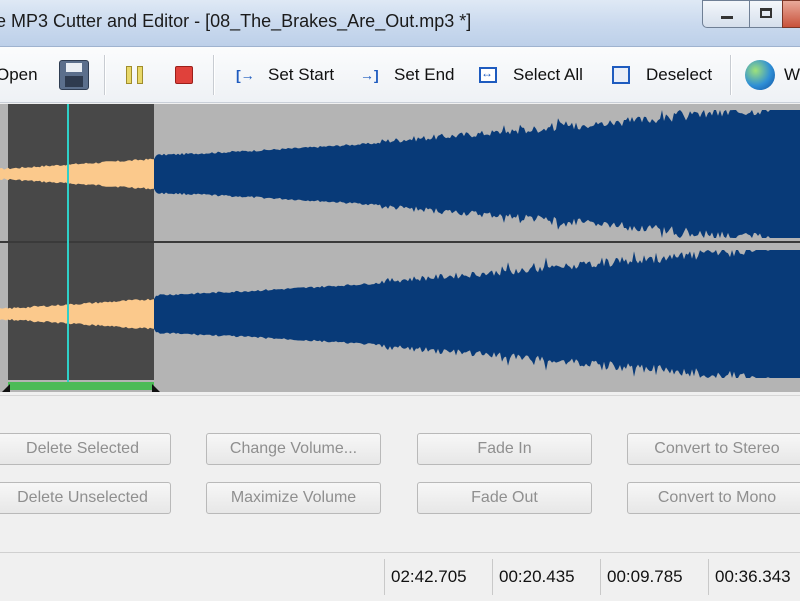 The width and height of the screenshot is (800, 601). I want to click on set-start-label: Set Start, so click(301, 74).